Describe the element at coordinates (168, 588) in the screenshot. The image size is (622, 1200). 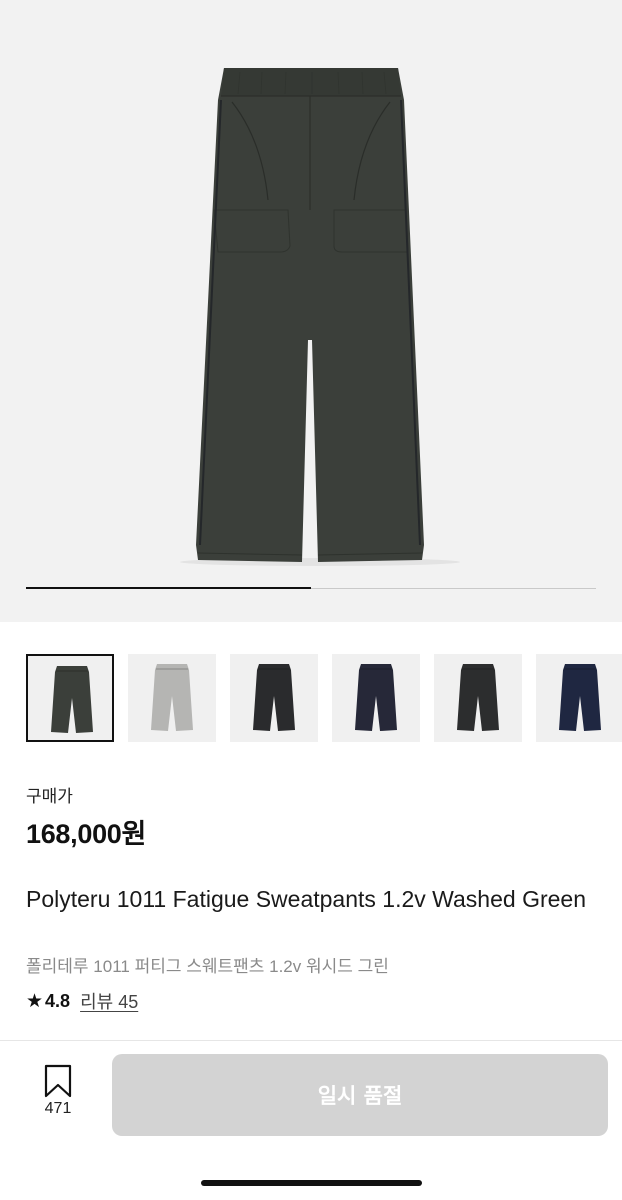
I see `gallery-progress-fill` at that location.